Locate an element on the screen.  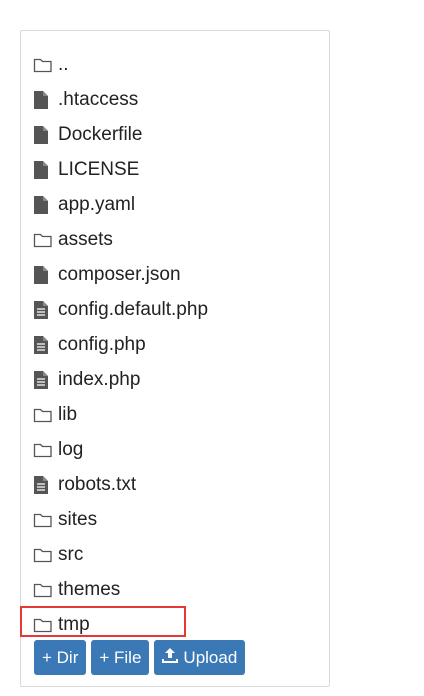
upload-icon is located at coordinates (170, 658).